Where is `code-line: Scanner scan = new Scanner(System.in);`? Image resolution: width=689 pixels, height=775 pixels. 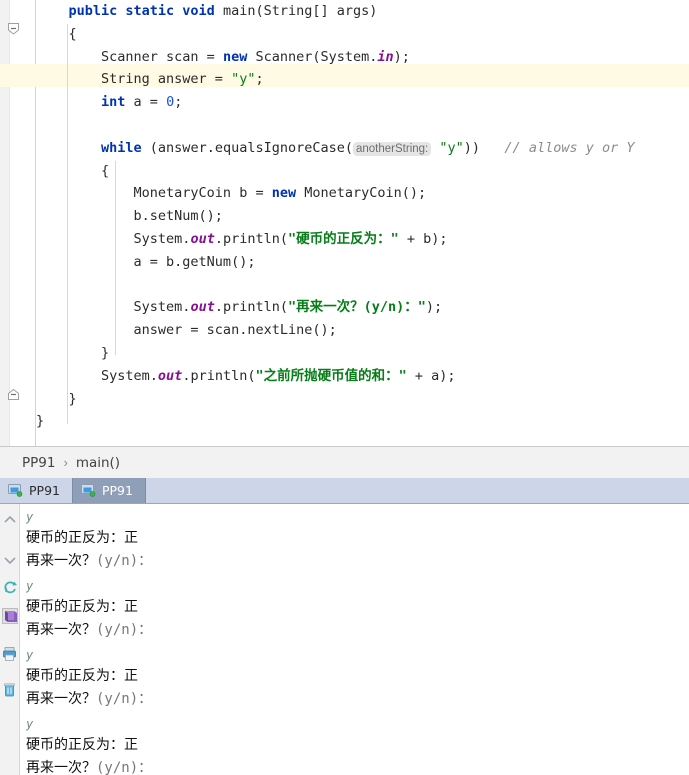 code-line: Scanner scan = new Scanner(System.in); is located at coordinates (223, 57).